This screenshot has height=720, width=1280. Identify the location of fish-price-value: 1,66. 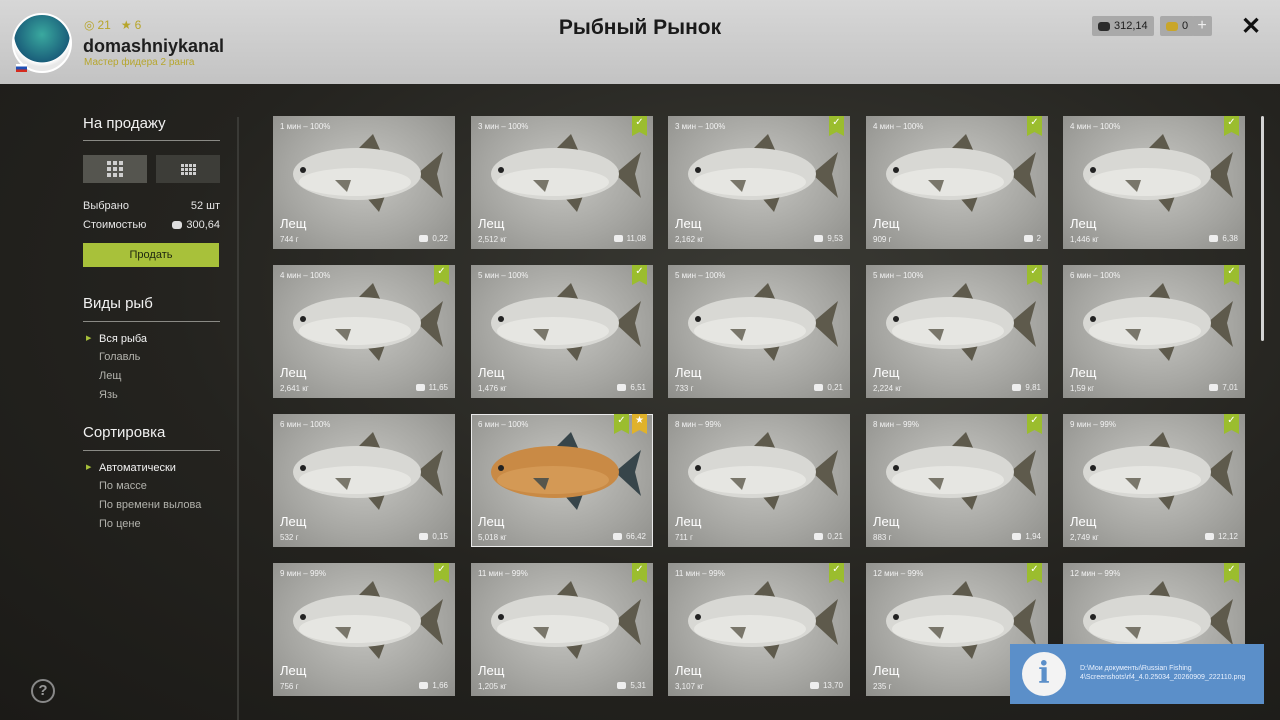
(440, 685).